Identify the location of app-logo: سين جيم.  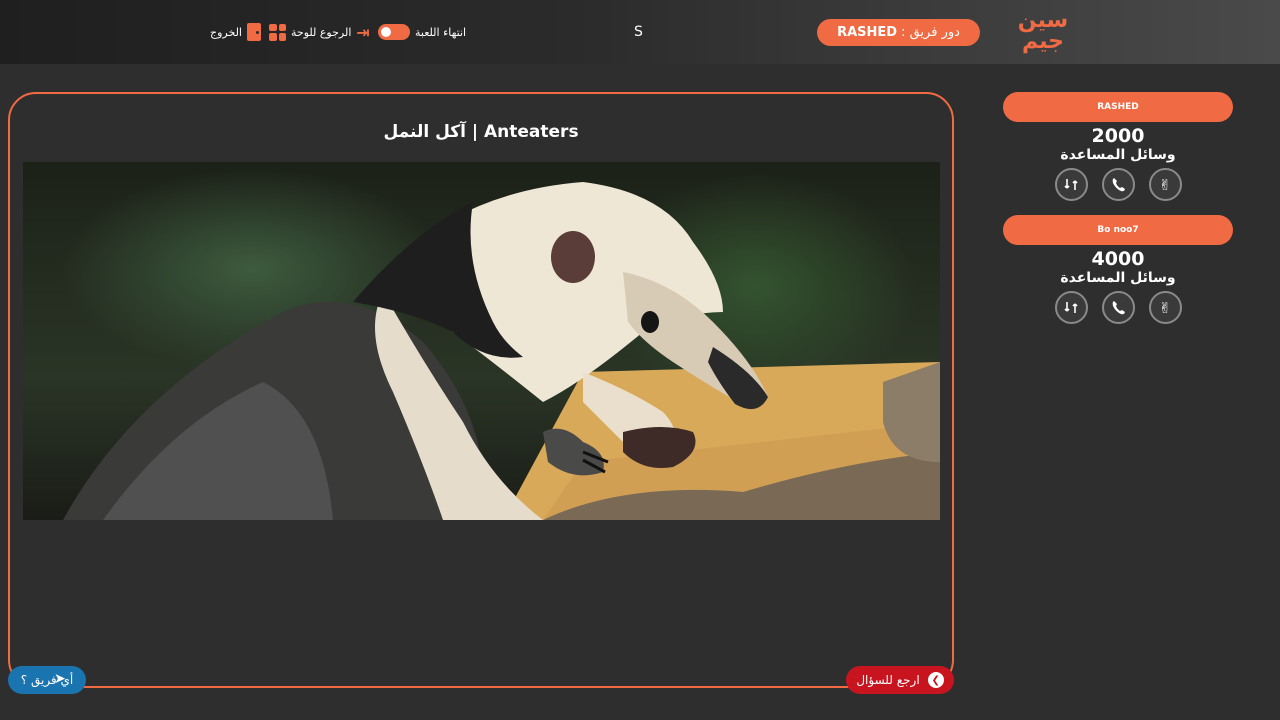
(1043, 32).